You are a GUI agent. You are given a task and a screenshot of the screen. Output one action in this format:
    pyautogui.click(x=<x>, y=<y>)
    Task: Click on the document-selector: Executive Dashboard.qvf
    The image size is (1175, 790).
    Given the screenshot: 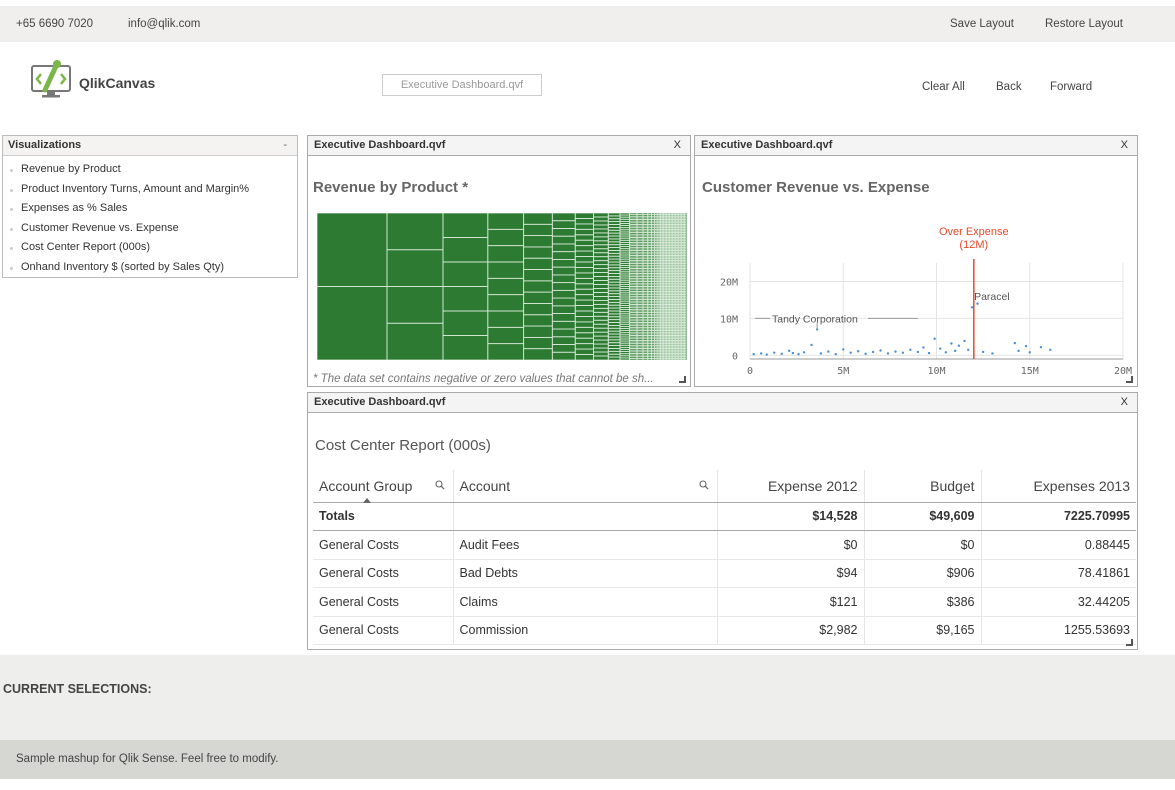 What is the action you would take?
    pyautogui.click(x=462, y=85)
    